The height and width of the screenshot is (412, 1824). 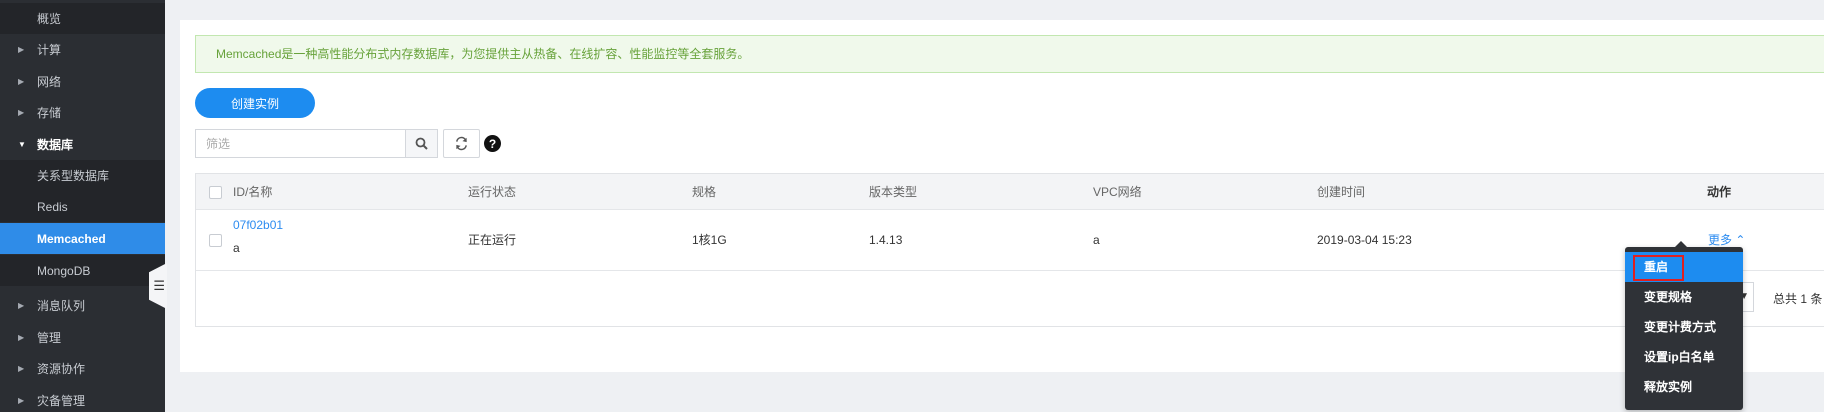 I want to click on sidebar-item-overview: 概览, so click(x=82, y=18).